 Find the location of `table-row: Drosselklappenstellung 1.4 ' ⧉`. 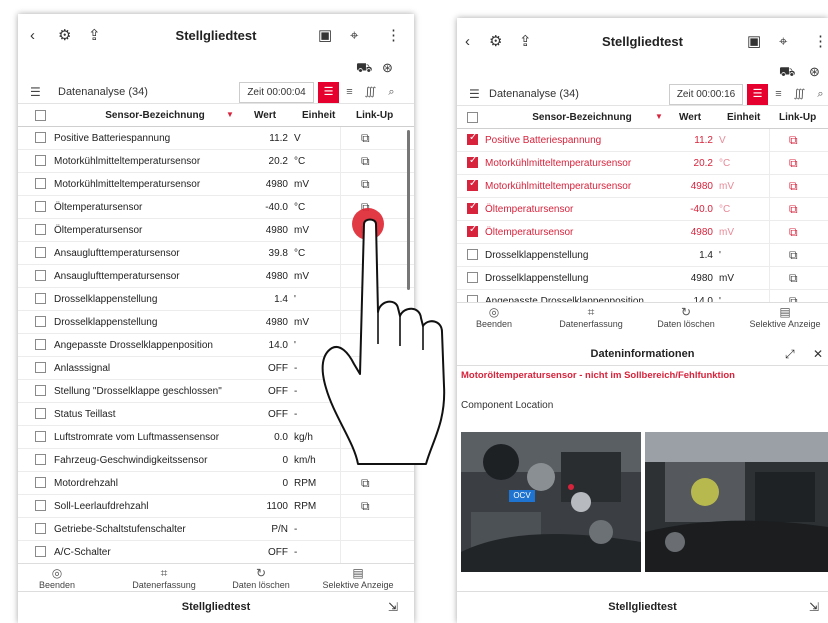

table-row: Drosselklappenstellung 1.4 ' ⧉ is located at coordinates (642, 255).